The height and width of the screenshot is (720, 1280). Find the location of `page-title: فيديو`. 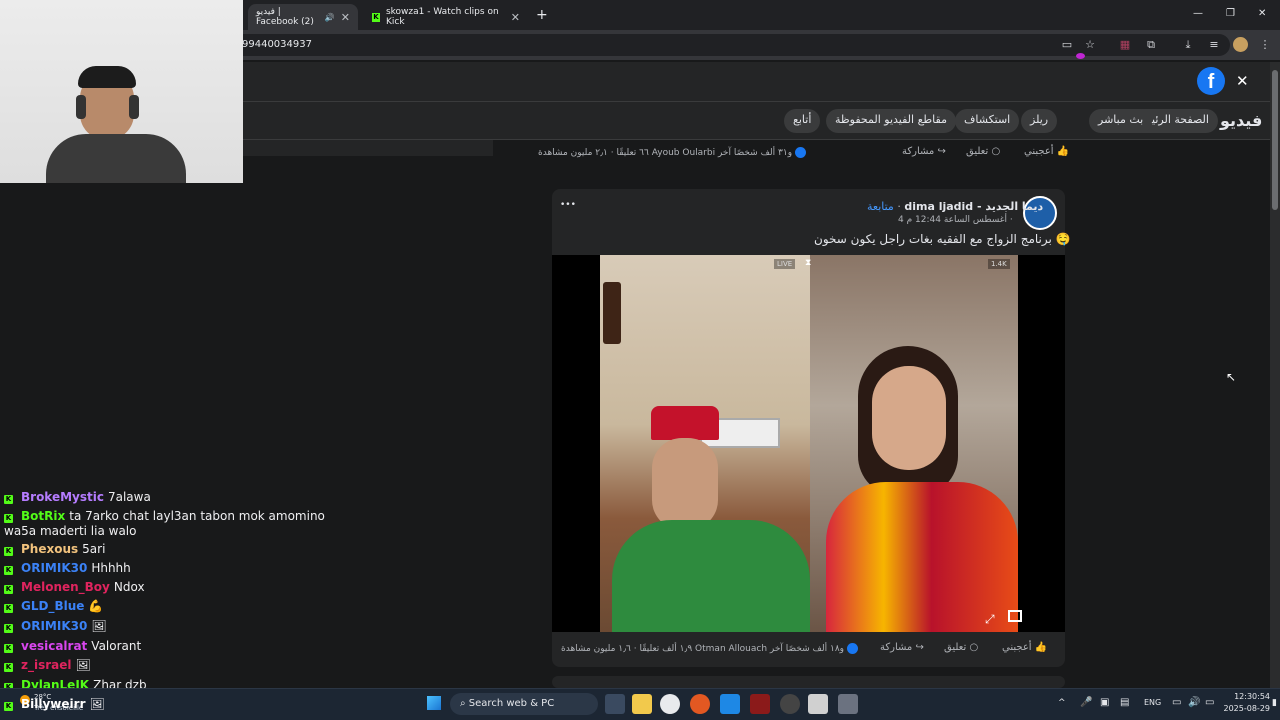

page-title: فيديو is located at coordinates (1241, 120).